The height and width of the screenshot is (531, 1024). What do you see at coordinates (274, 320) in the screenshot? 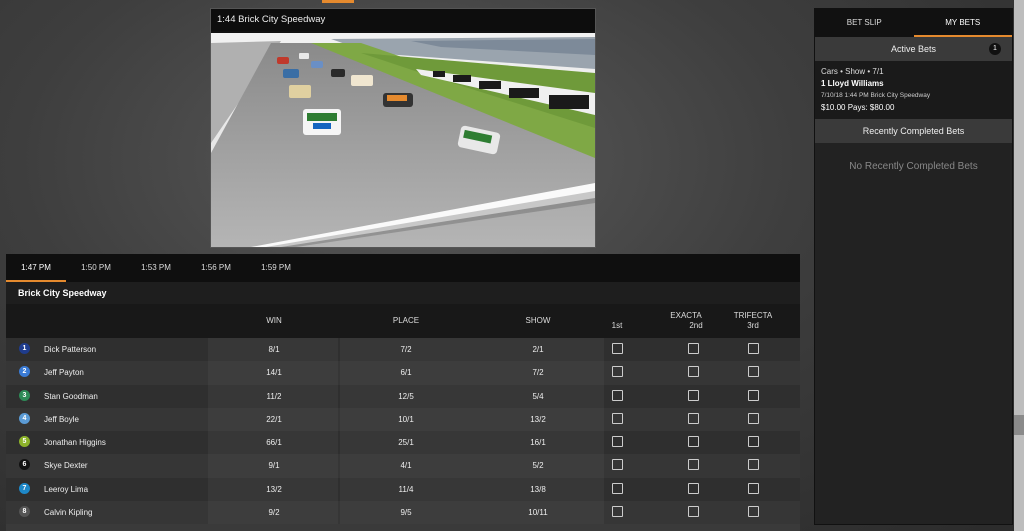
I see `win-header: WIN` at bounding box center [274, 320].